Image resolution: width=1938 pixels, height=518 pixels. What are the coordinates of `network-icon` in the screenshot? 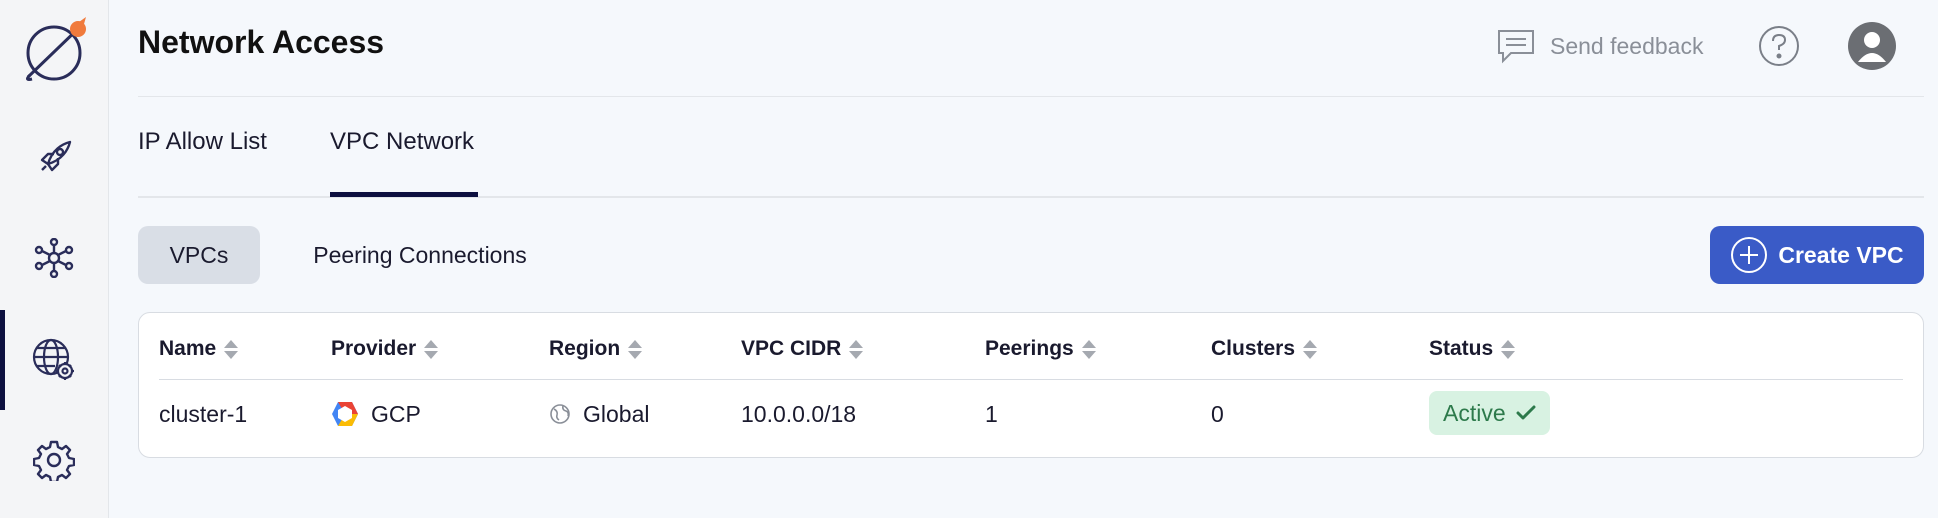 It's located at (54, 258).